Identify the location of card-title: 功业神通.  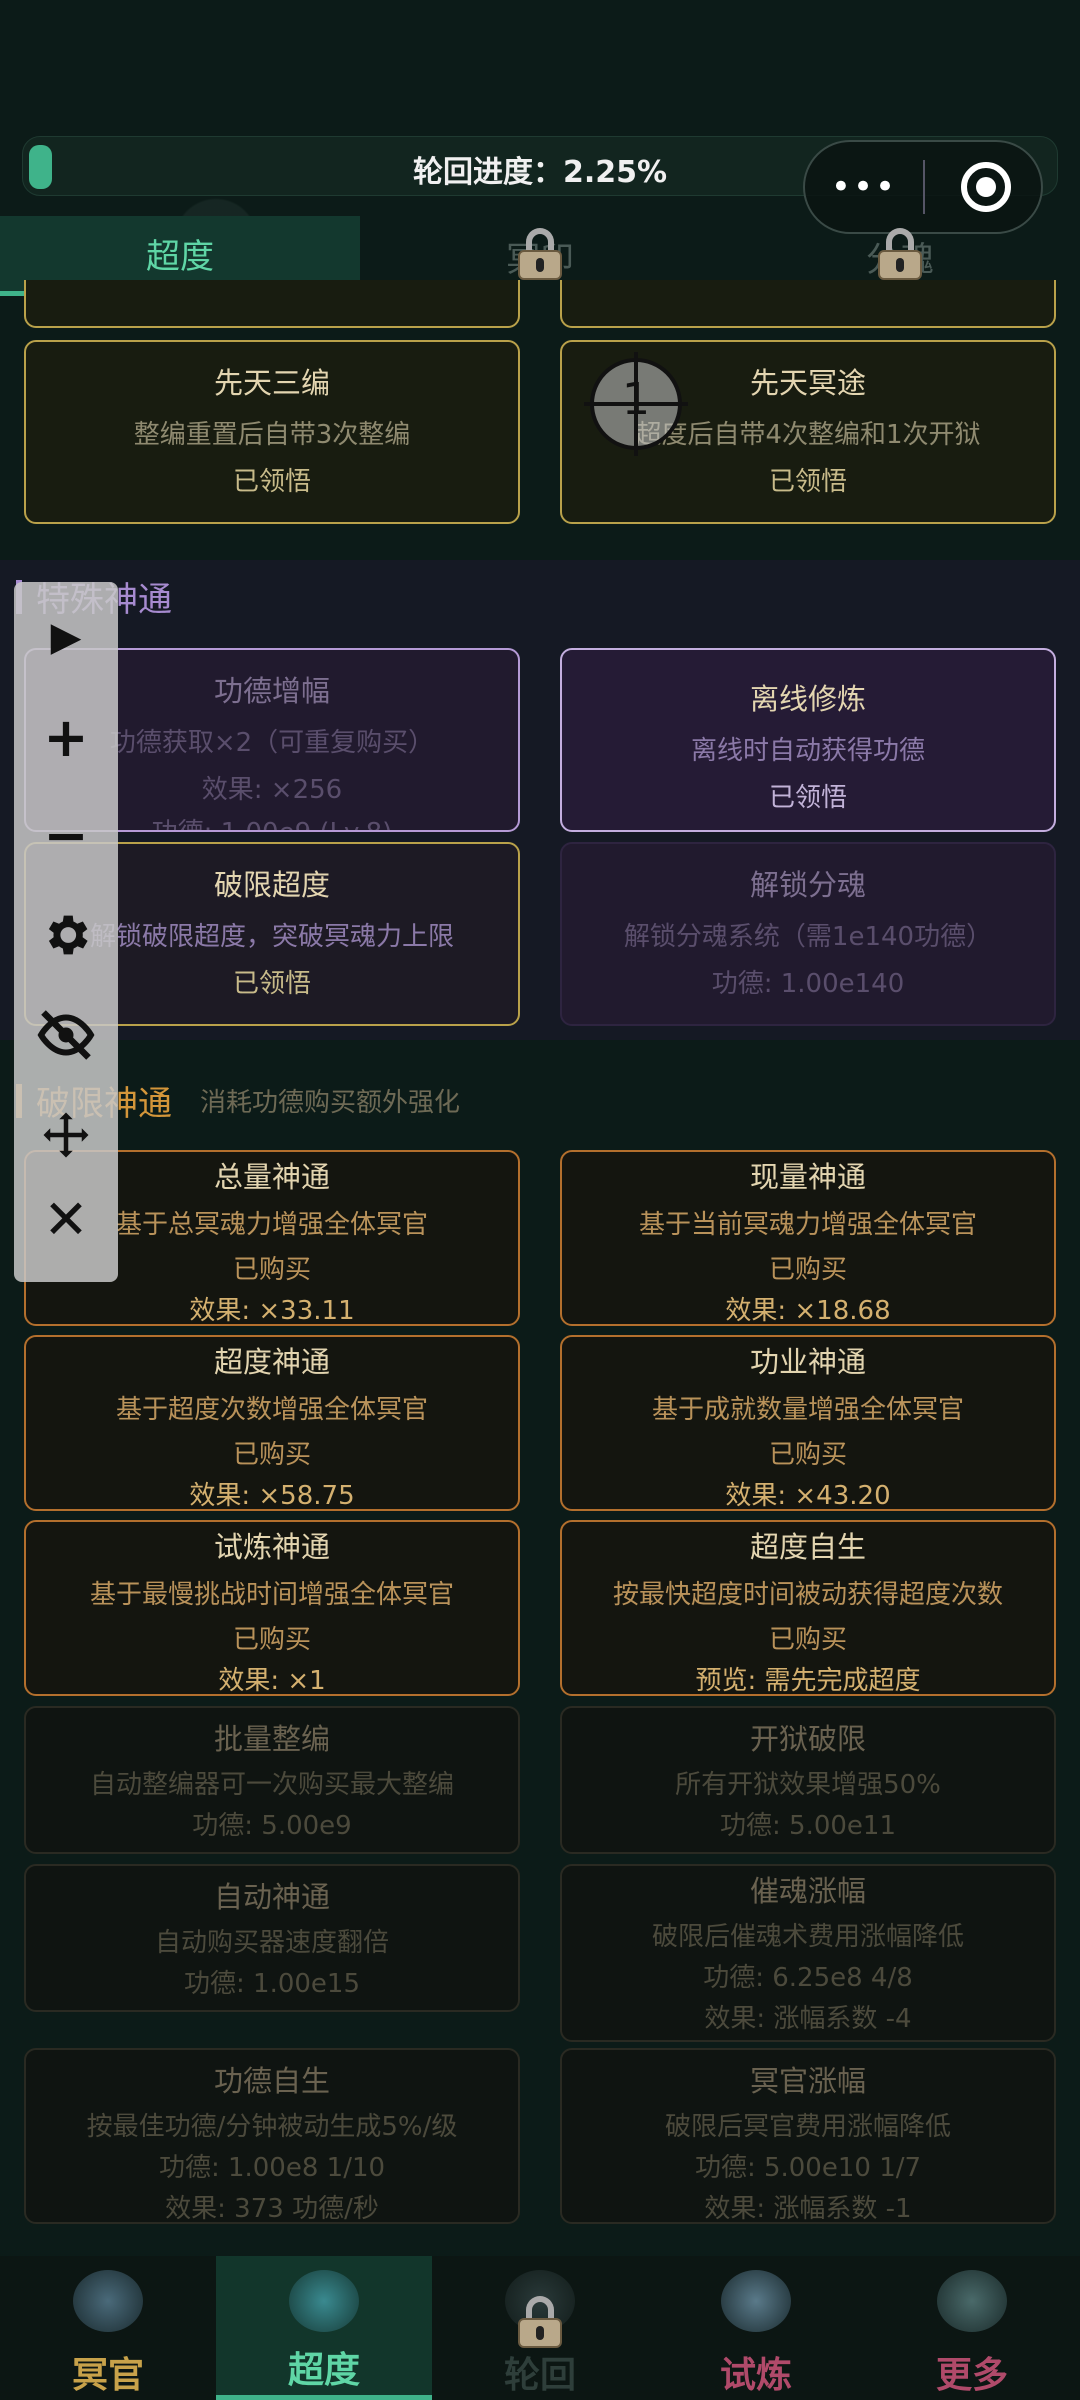
(807, 1362).